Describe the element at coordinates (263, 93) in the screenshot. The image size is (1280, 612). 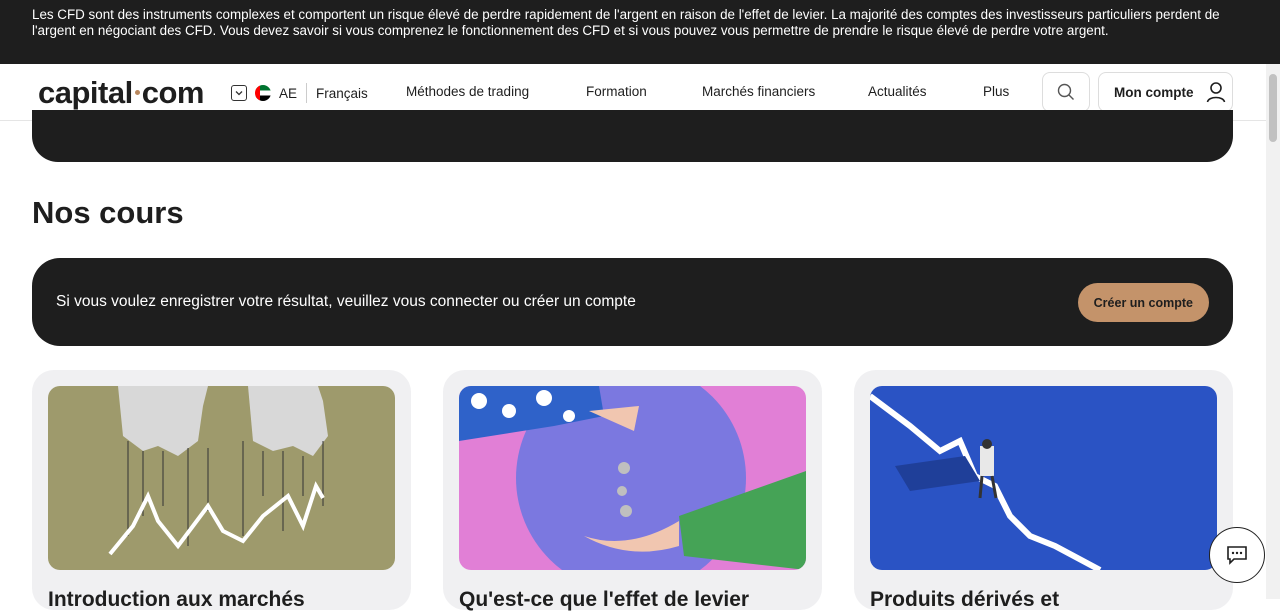
I see `uae-flag-icon` at that location.